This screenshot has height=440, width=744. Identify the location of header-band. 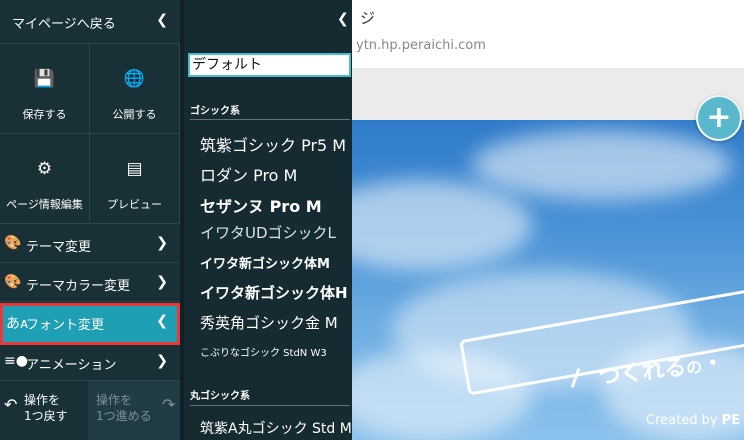
(548, 94).